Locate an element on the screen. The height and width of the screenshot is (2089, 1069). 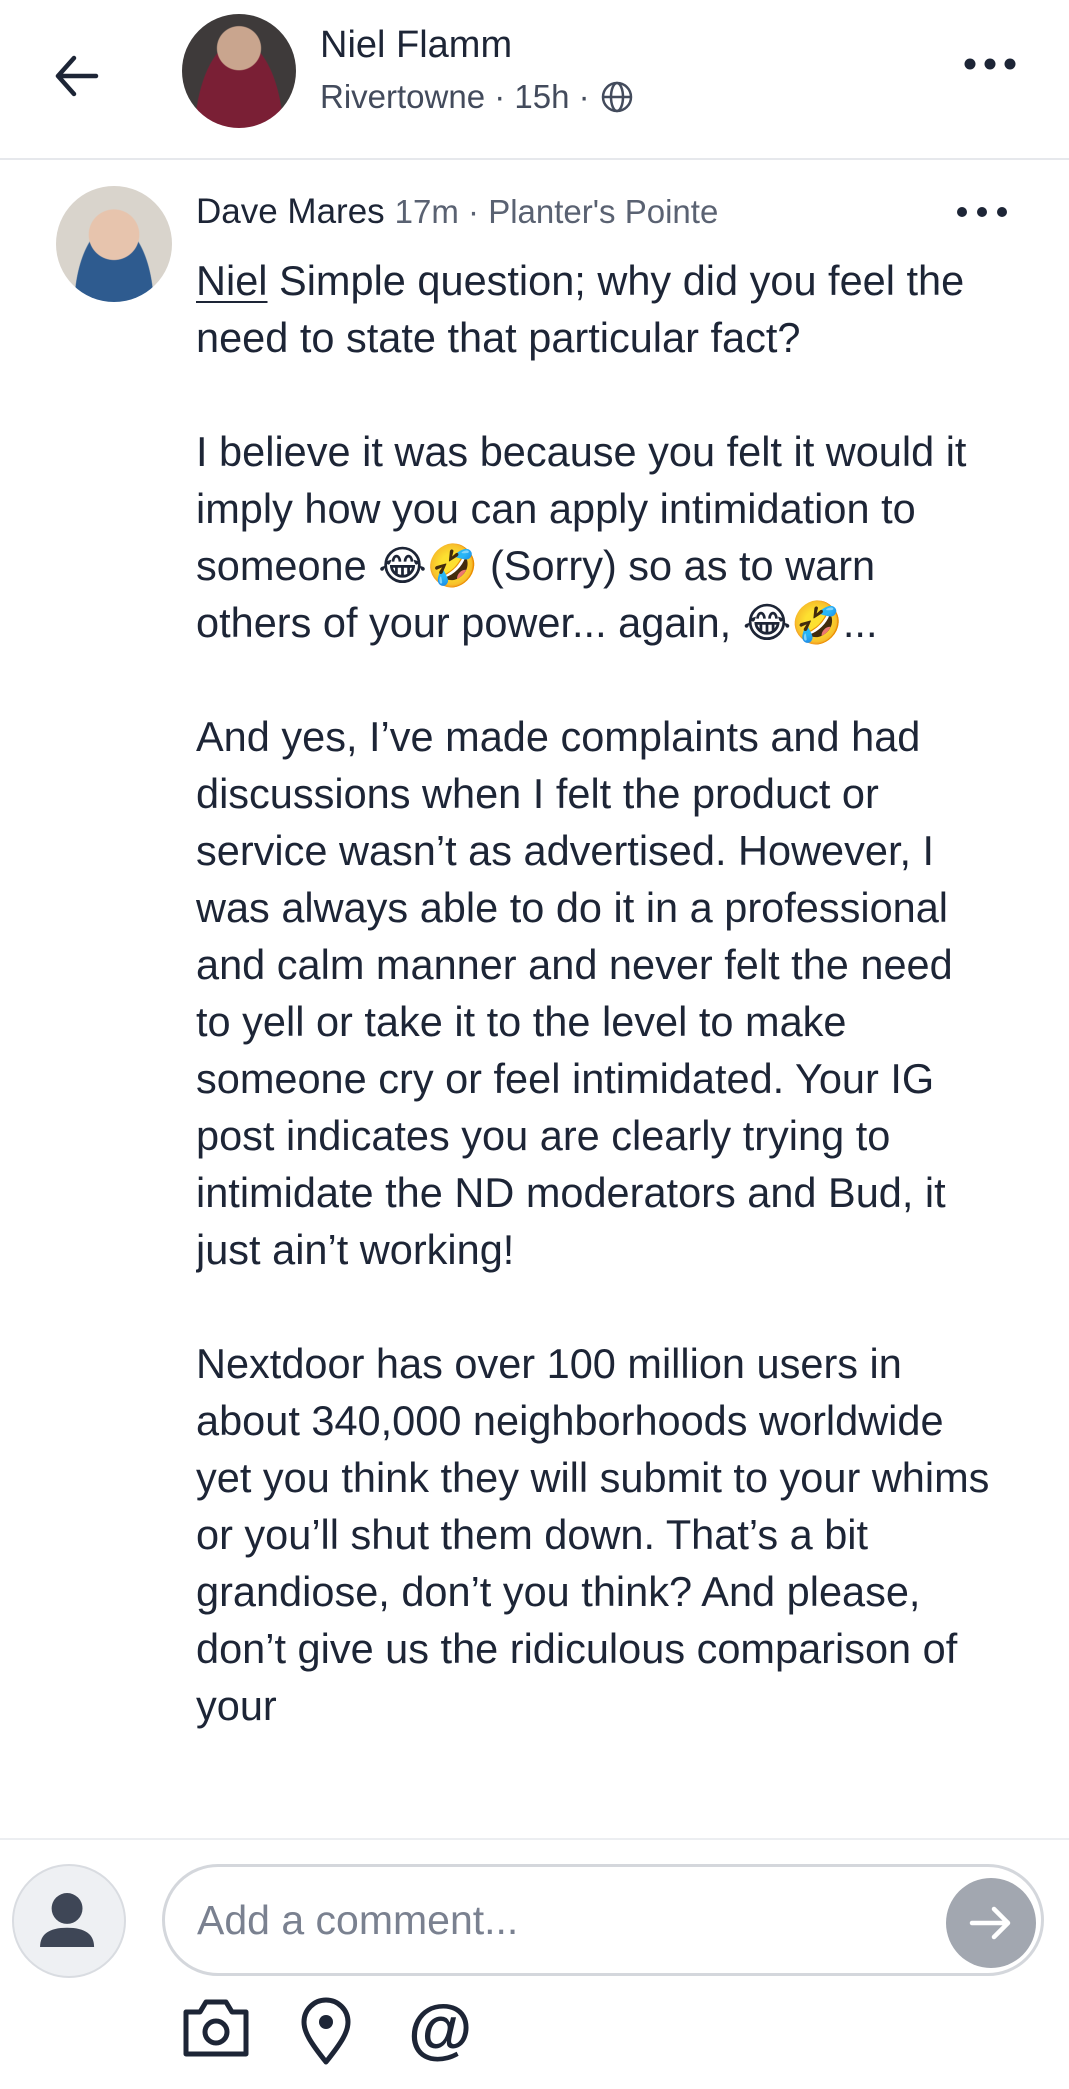
comment-composer is located at coordinates (534, 1963).